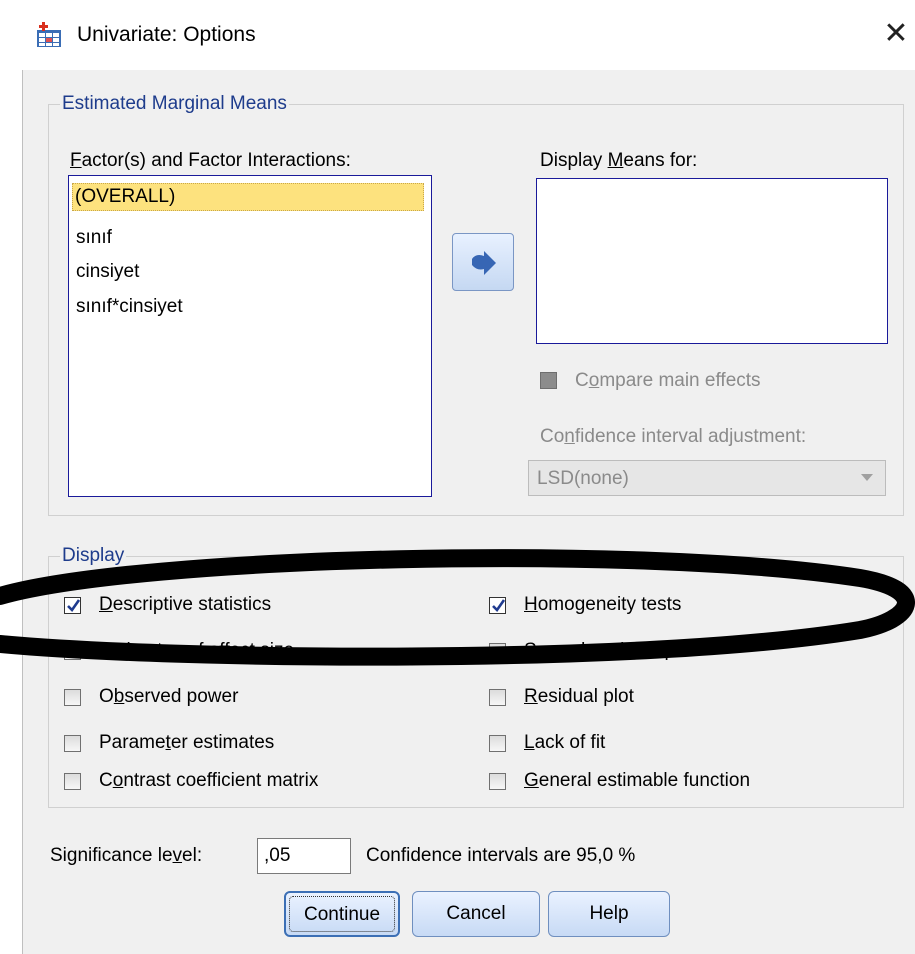 This screenshot has height=954, width=915. Describe the element at coordinates (250, 336) in the screenshot. I see `factors-listbox: (OVERALL) sınıf cinsiyet sınıf*cinsiyet` at that location.